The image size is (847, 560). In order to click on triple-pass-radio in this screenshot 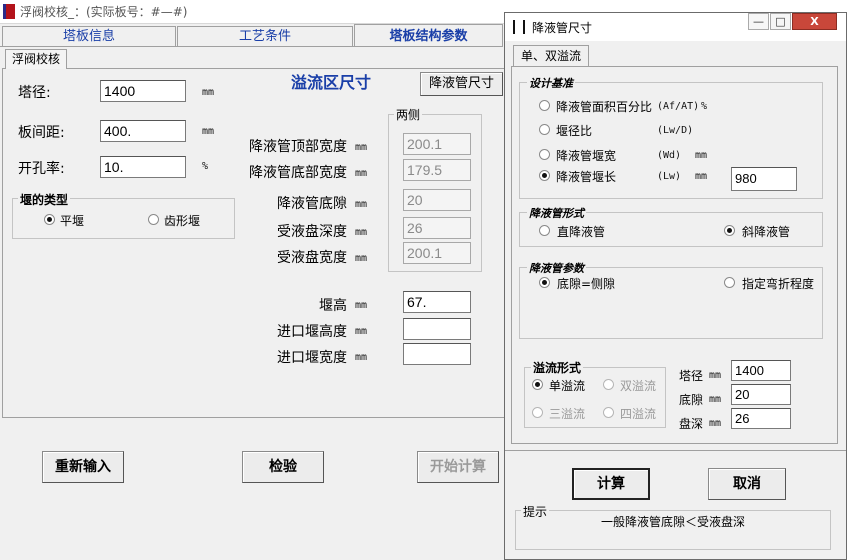, I will do `click(537, 412)`.